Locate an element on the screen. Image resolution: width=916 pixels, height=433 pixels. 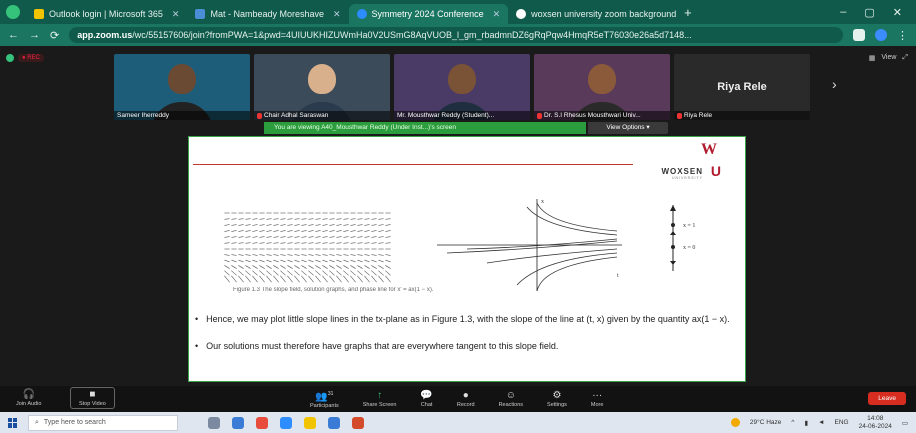
recording-indicator: ● REC is located at coordinates (25, 58).